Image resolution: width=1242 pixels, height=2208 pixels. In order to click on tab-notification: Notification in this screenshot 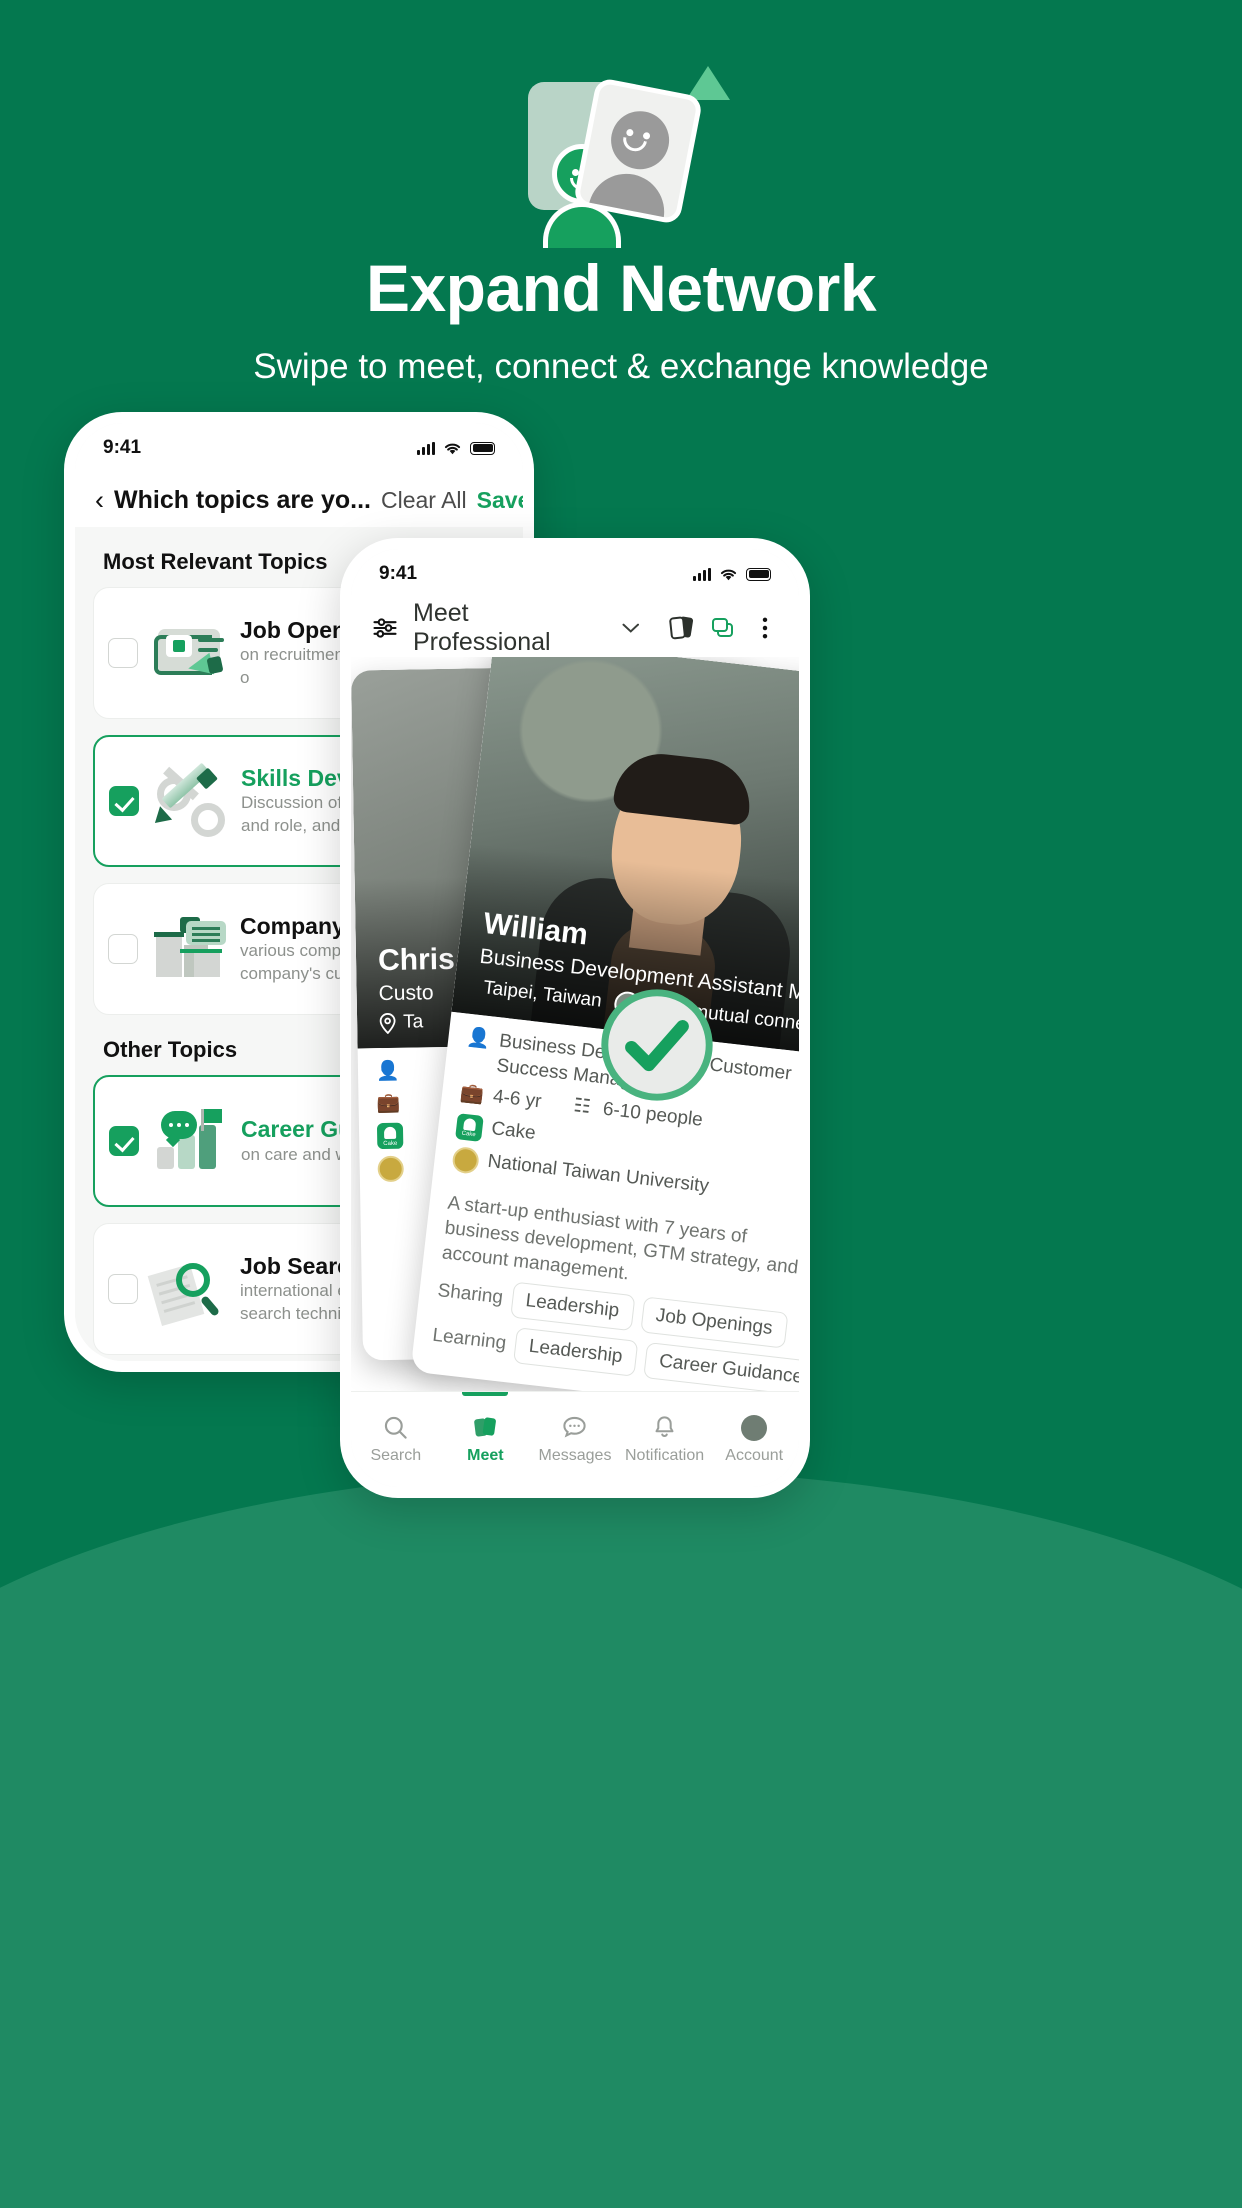, I will do `click(665, 1439)`.